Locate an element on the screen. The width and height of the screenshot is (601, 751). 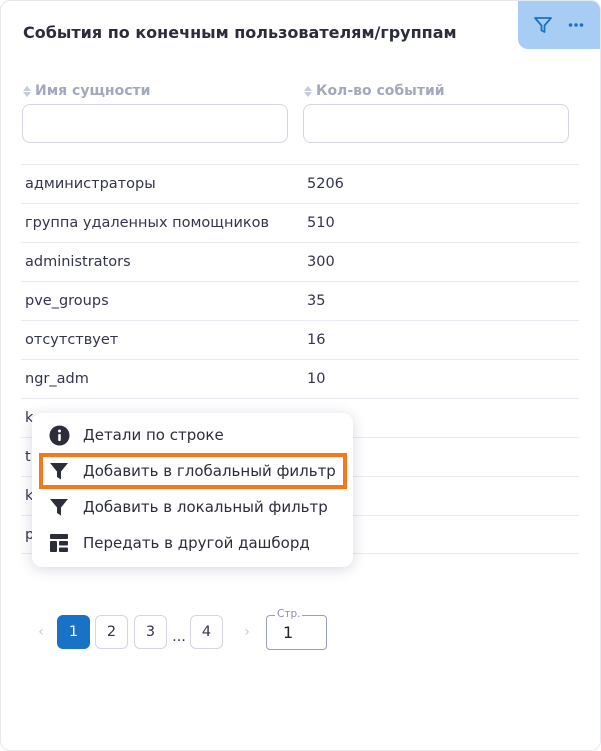
table-row: administrators 300 is located at coordinates (300, 261).